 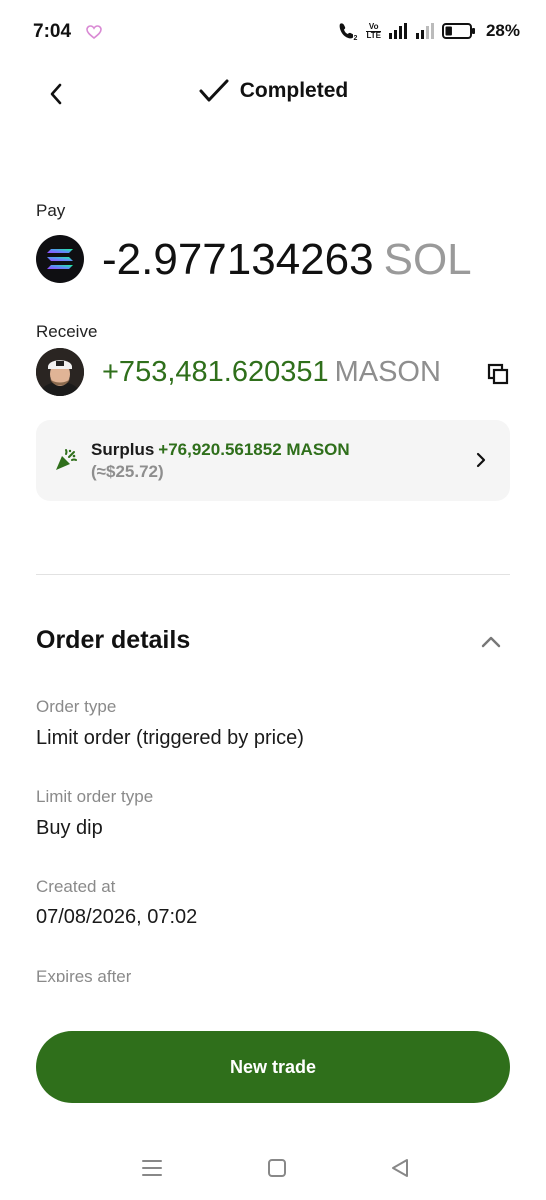 What do you see at coordinates (66, 459) in the screenshot?
I see `party-popper-icon` at bounding box center [66, 459].